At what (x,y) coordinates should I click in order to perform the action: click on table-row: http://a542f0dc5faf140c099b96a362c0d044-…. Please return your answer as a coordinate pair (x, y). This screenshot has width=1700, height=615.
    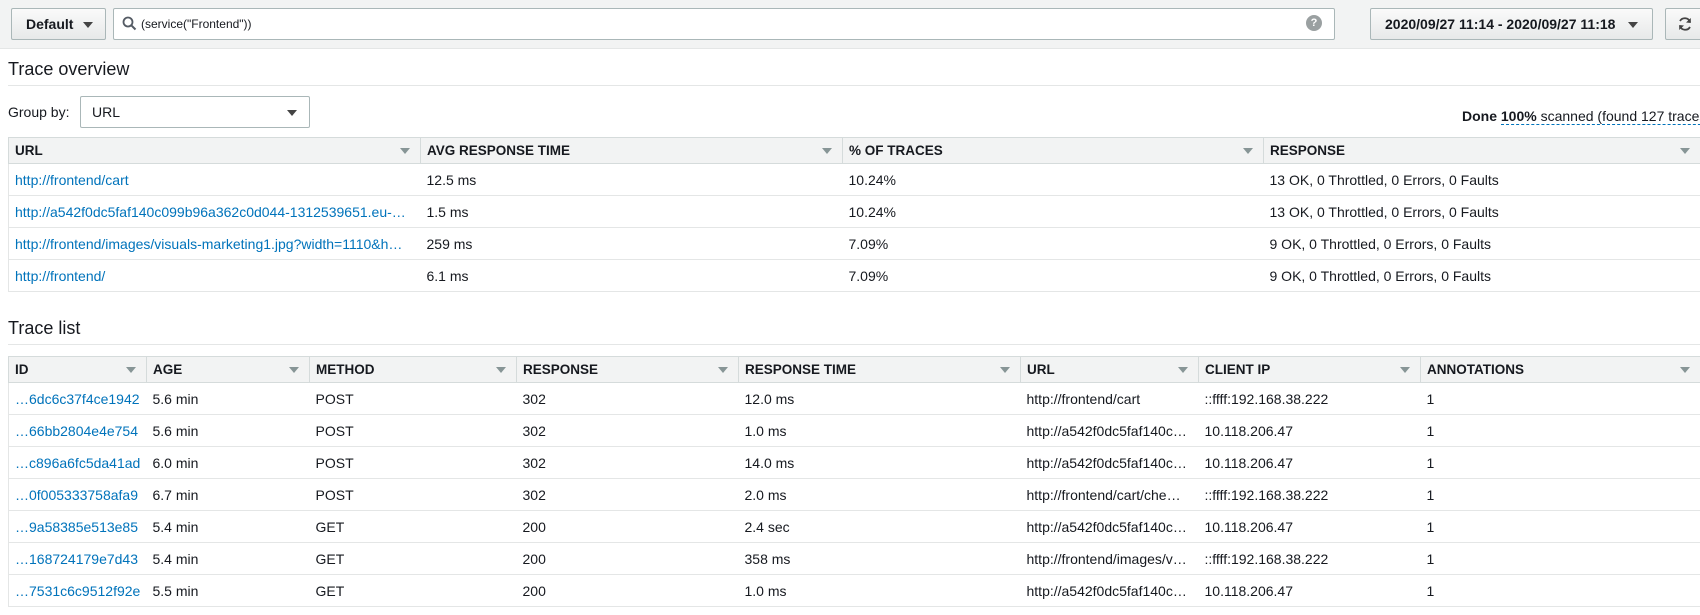
    Looking at the image, I should click on (854, 211).